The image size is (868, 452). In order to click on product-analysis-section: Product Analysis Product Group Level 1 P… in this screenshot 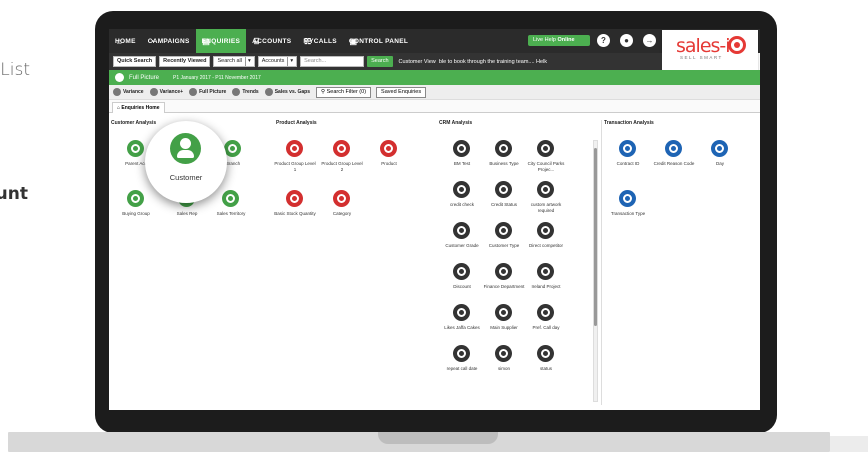, I will do `click(353, 265)`.